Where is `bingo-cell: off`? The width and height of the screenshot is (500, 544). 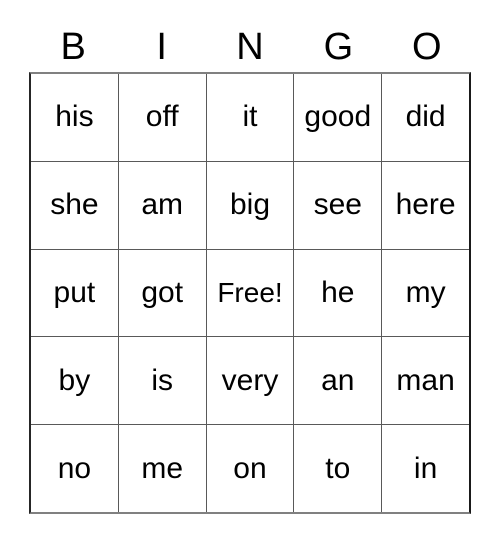 bingo-cell: off is located at coordinates (161, 117).